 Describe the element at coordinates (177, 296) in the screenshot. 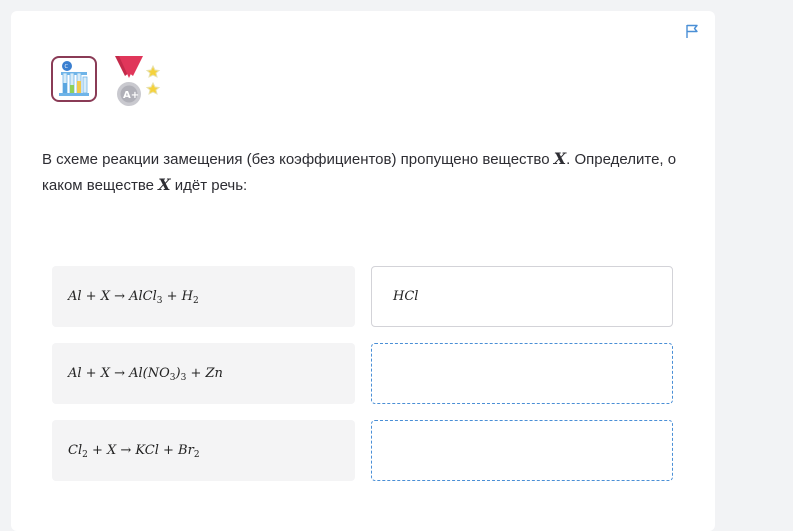

I see `eq-part: + H` at that location.